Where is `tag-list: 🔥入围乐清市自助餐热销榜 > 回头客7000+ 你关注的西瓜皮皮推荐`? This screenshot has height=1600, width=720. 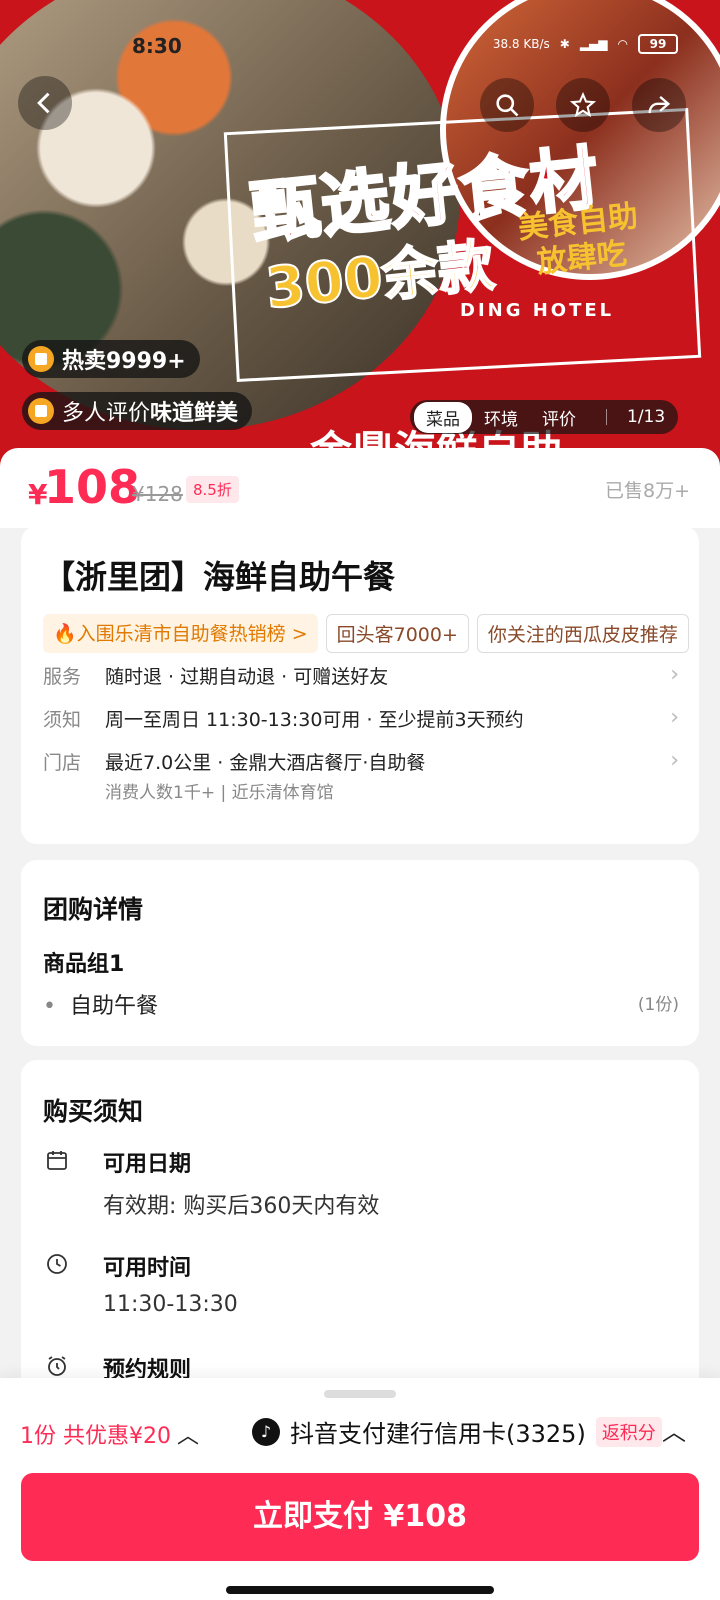
tag-list: 🔥入围乐清市自助餐热销榜 > 回头客7000+ 你关注的西瓜皮皮推荐 is located at coordinates (371, 633).